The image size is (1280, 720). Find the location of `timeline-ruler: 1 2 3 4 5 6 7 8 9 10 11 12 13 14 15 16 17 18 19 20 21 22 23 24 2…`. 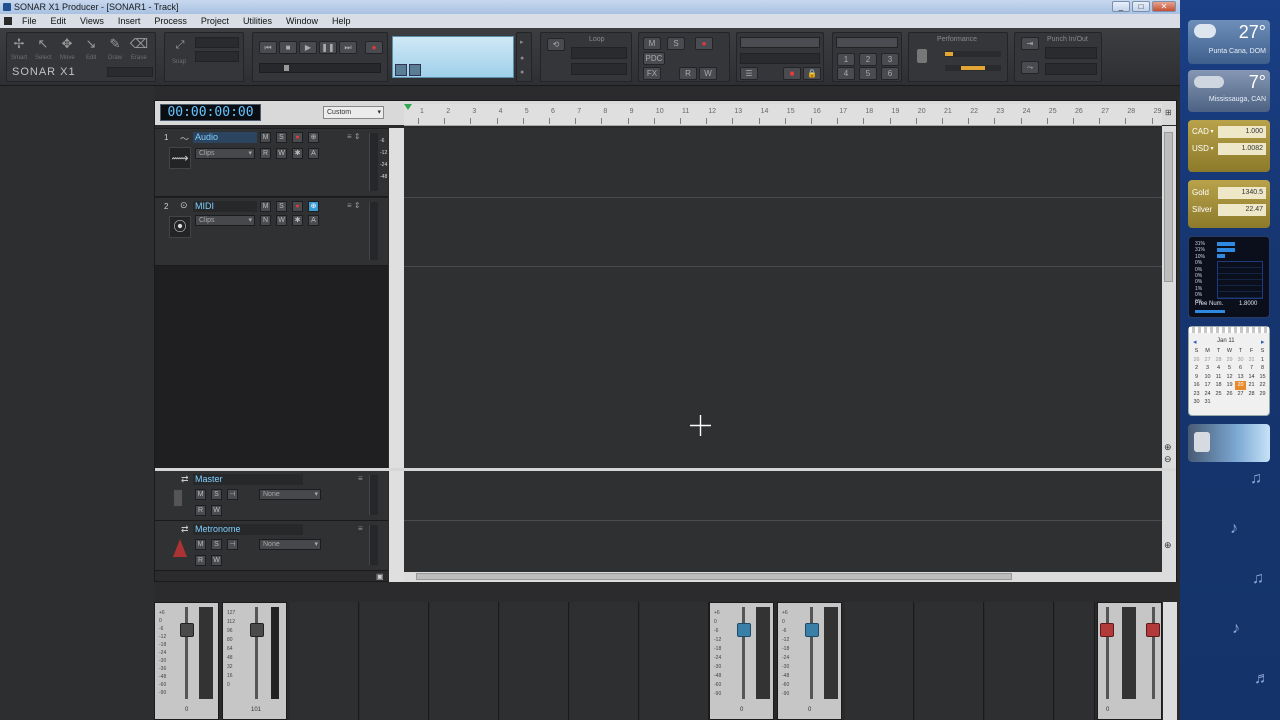

timeline-ruler: 1 2 3 4 5 6 7 8 9 10 11 12 13 14 15 16 17 18 19 20 21 22 23 24 2… is located at coordinates (783, 115).